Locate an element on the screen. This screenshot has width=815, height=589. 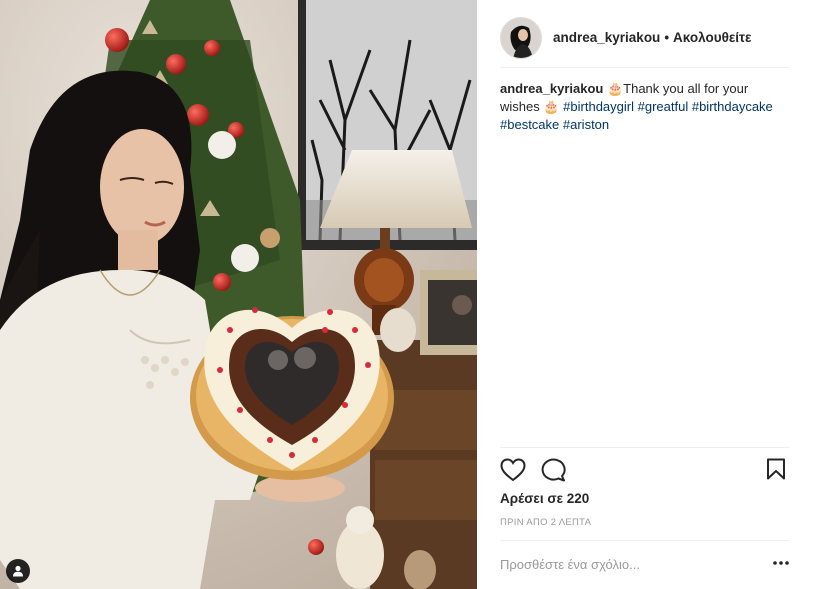
header-text: andrea_kyriakou • Ακολουθείτε is located at coordinates (652, 37).